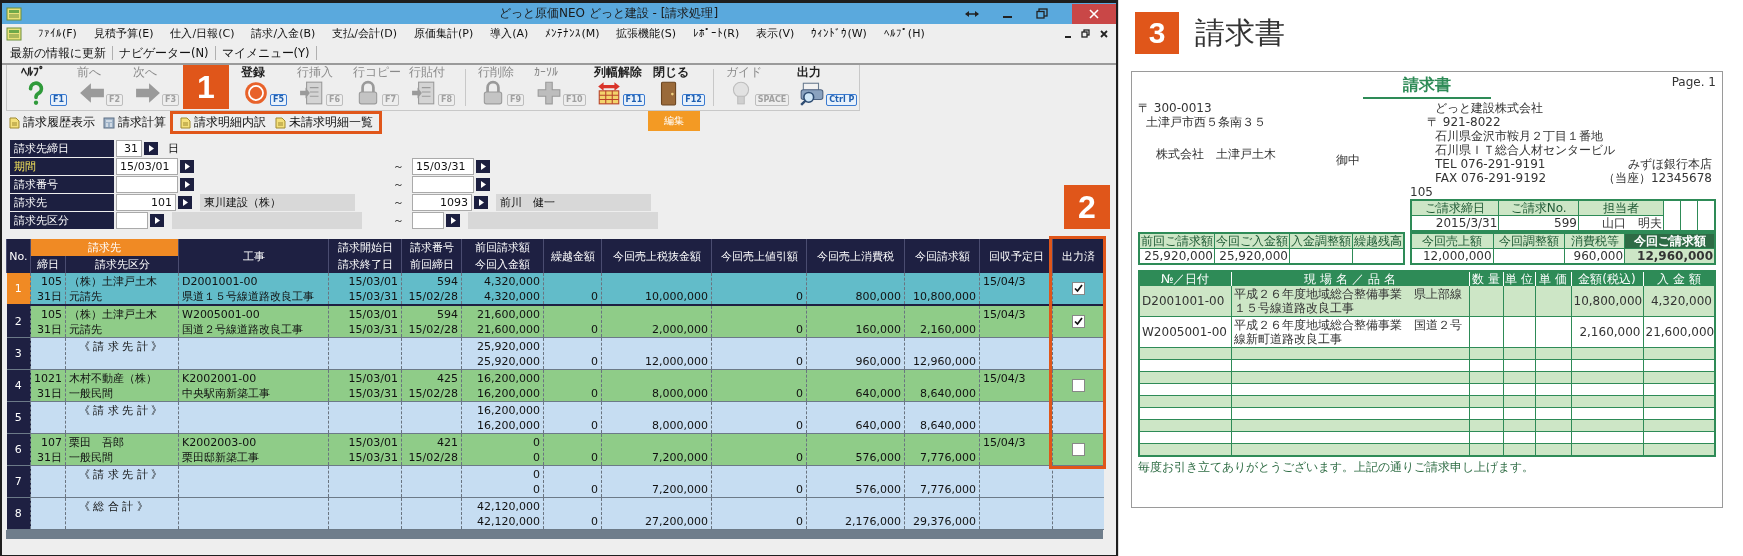 Image resolution: width=1743 pixels, height=556 pixels. What do you see at coordinates (1336, 467) in the screenshot?
I see `footer-note: 毎度お引き立てありがとうございます。上記の通りご請求申し上げます。` at bounding box center [1336, 467].